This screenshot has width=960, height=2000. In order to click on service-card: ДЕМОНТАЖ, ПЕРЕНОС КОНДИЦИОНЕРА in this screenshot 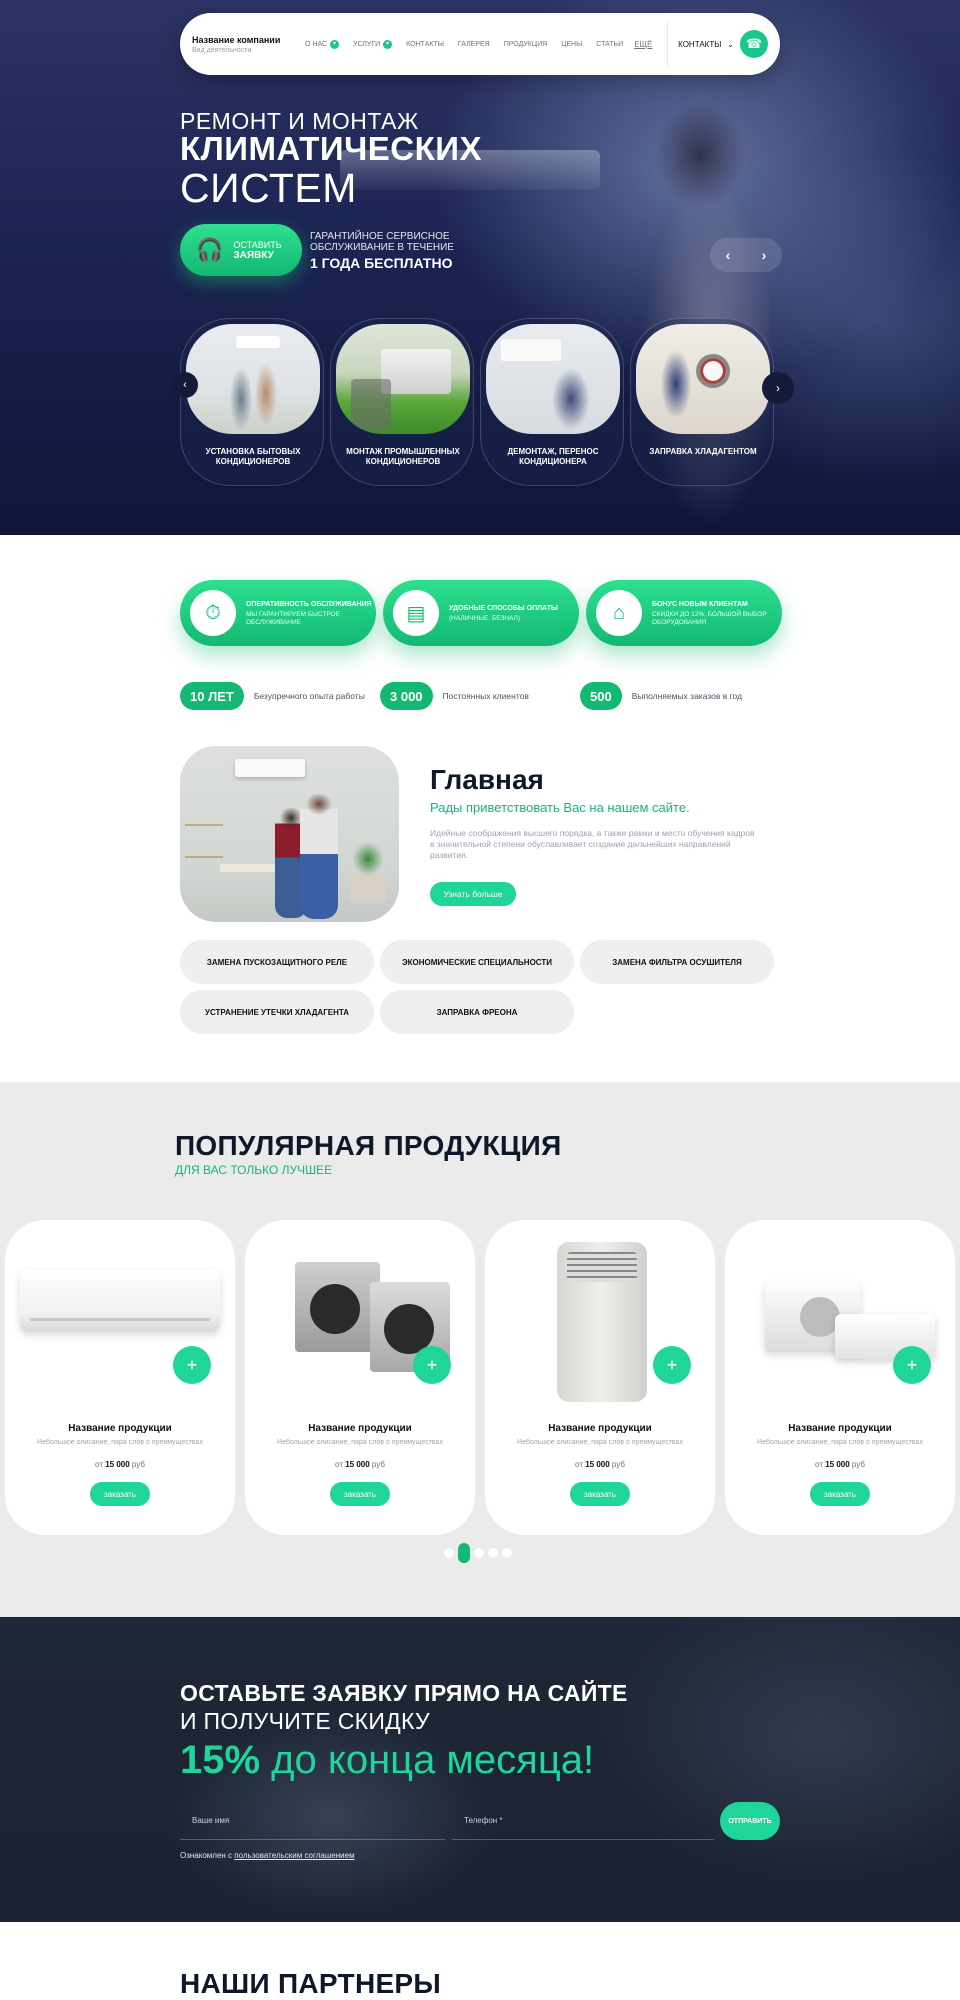, I will do `click(552, 402)`.